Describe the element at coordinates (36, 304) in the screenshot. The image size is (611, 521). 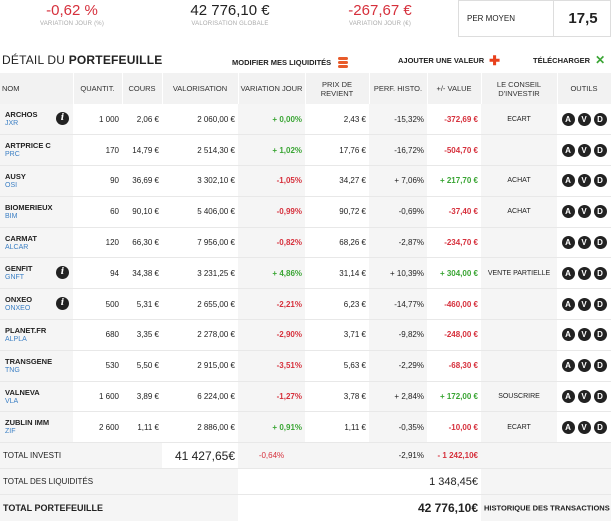
I see `stock-name-cell: ONXEO ONXEO i` at that location.